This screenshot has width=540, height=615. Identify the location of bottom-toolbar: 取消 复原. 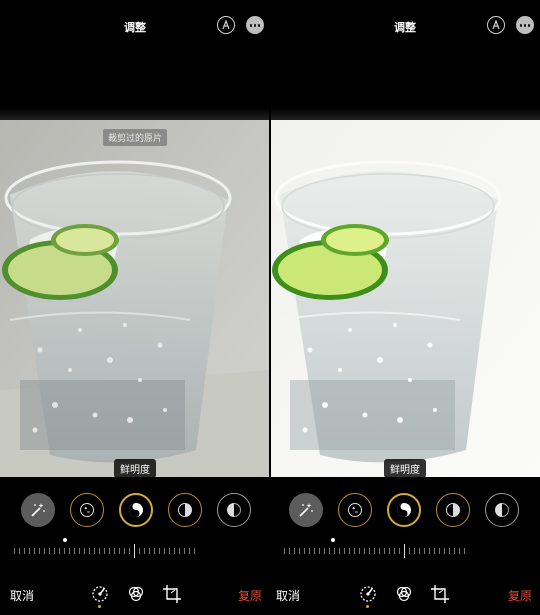
(135, 596).